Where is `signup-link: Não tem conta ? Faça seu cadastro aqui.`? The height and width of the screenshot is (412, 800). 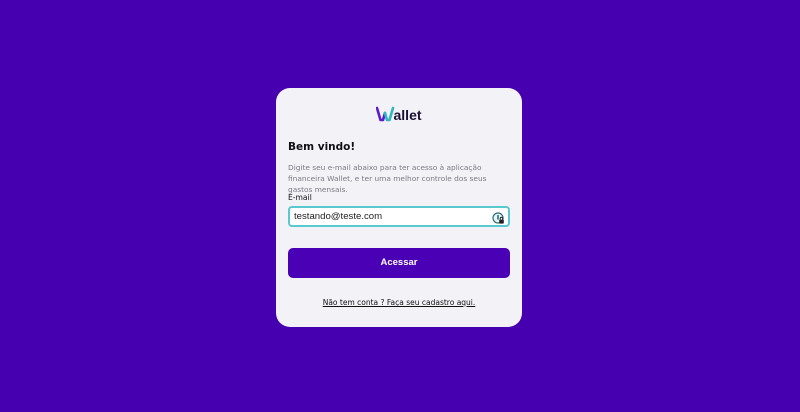 signup-link: Não tem conta ? Faça seu cadastro aqui. is located at coordinates (399, 302).